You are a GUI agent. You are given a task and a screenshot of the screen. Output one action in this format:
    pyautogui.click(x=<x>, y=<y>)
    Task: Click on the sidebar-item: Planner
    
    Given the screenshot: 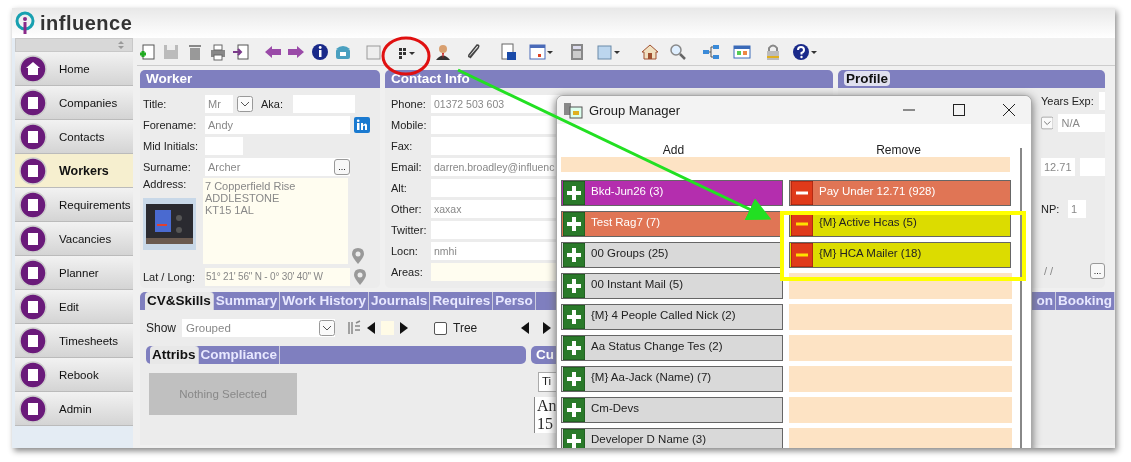 What is the action you would take?
    pyautogui.click(x=74, y=273)
    